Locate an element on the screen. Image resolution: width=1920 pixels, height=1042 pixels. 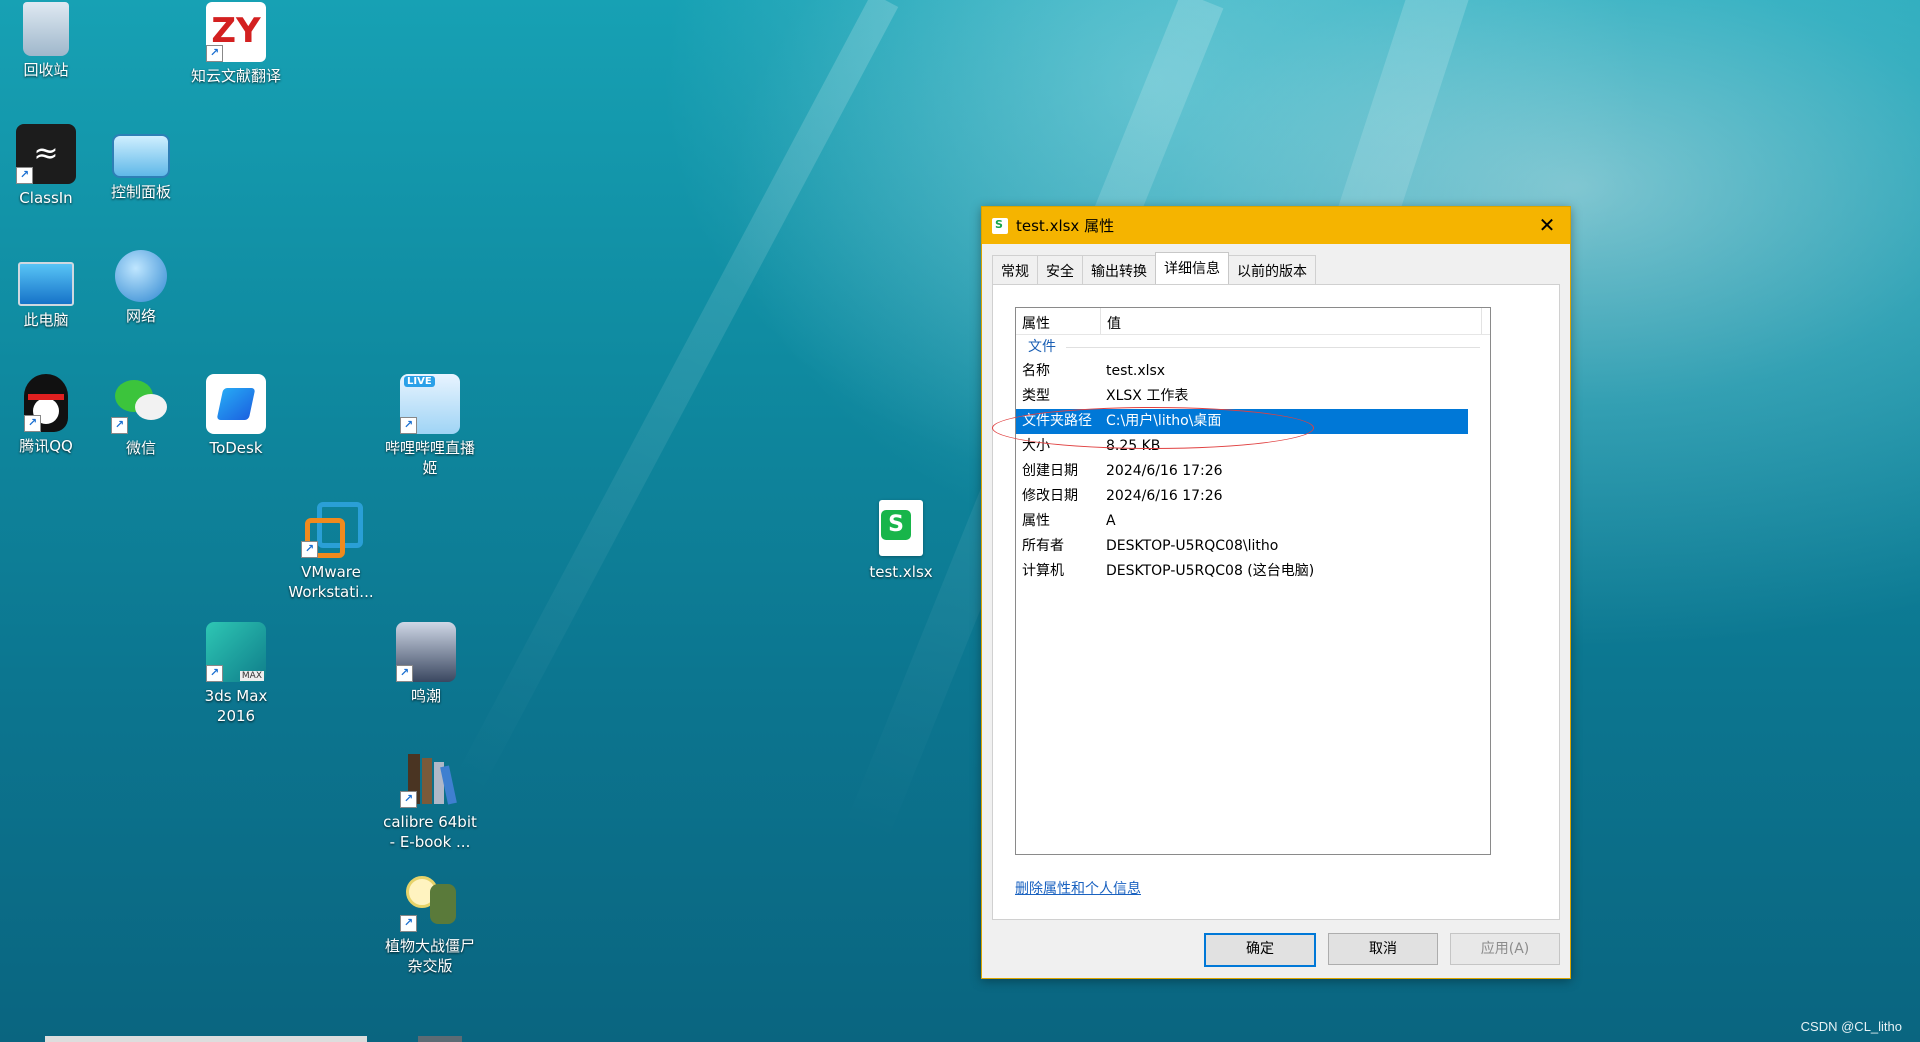
detail-row-type: 类型 XLSX 工作表 is located at coordinates (1253, 396).